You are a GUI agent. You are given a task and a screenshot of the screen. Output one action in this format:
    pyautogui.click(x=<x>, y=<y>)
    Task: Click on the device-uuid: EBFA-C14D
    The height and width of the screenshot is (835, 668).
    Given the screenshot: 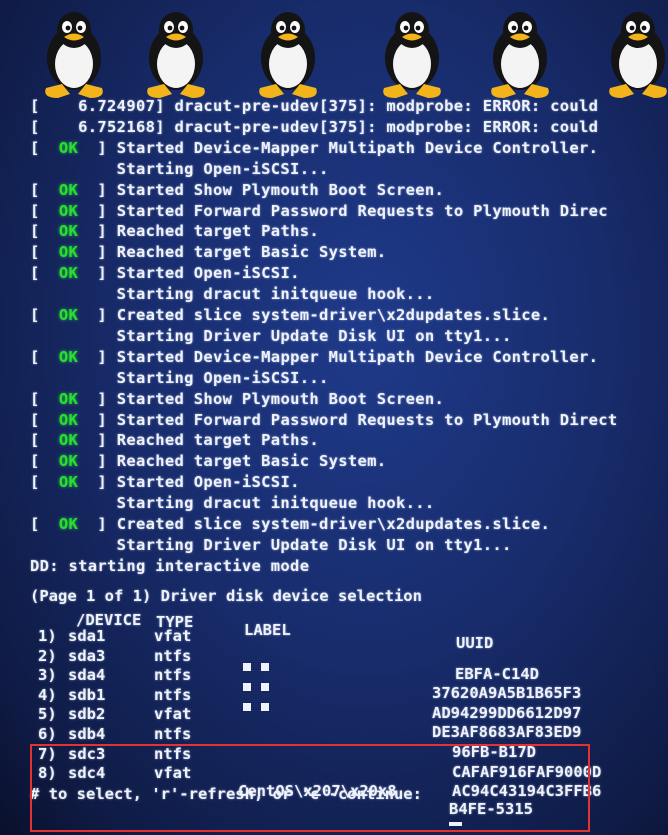 What is the action you would take?
    pyautogui.click(x=497, y=673)
    